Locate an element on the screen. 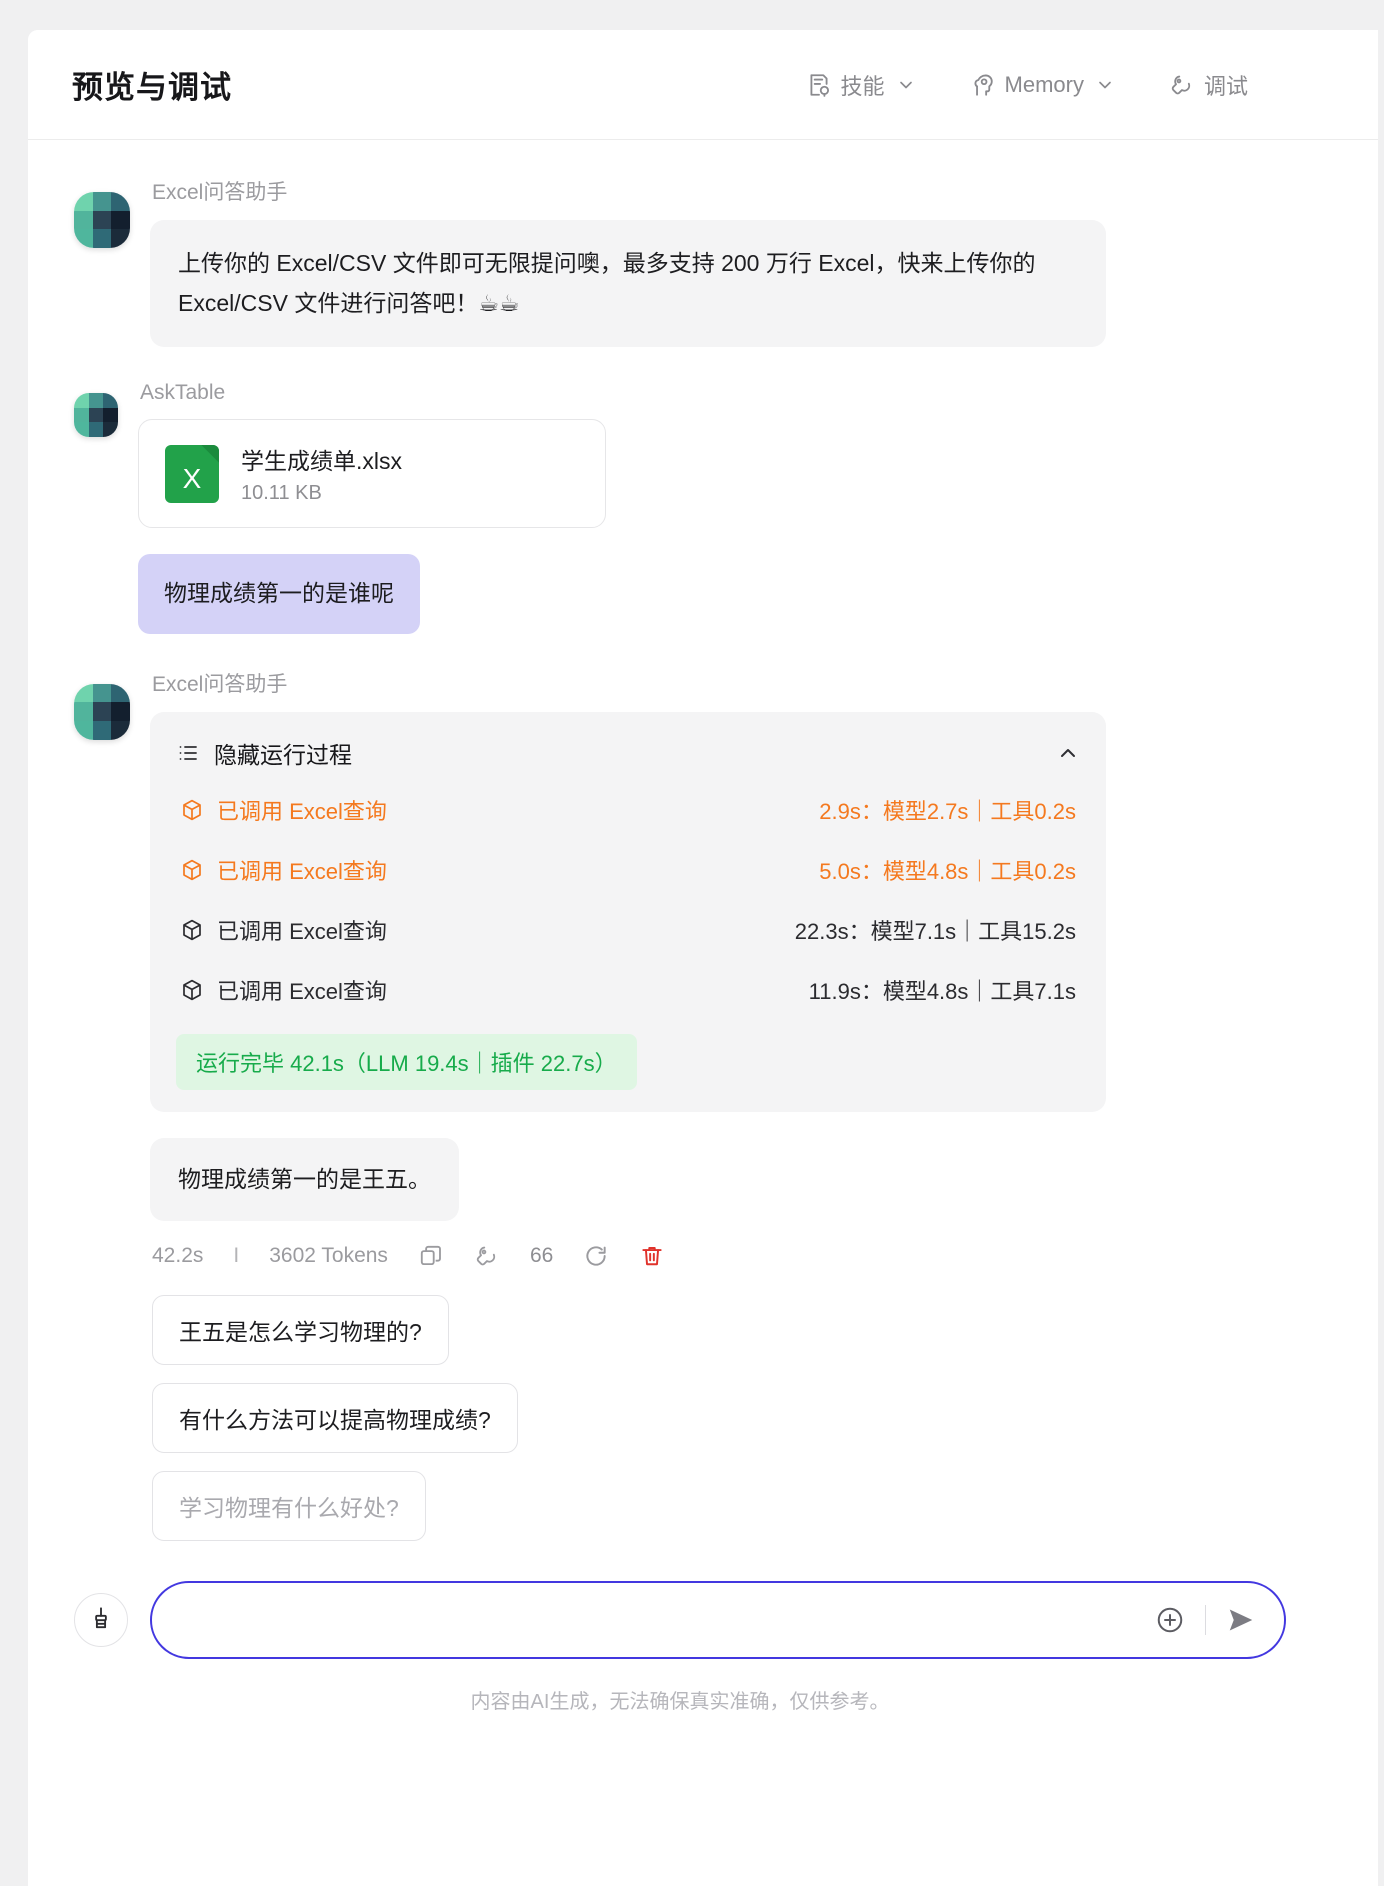 The height and width of the screenshot is (1886, 1384). run-summary-badge: 运行完毕 42.1s（LLM 19.4s｜插件 22.7s） is located at coordinates (406, 1061).